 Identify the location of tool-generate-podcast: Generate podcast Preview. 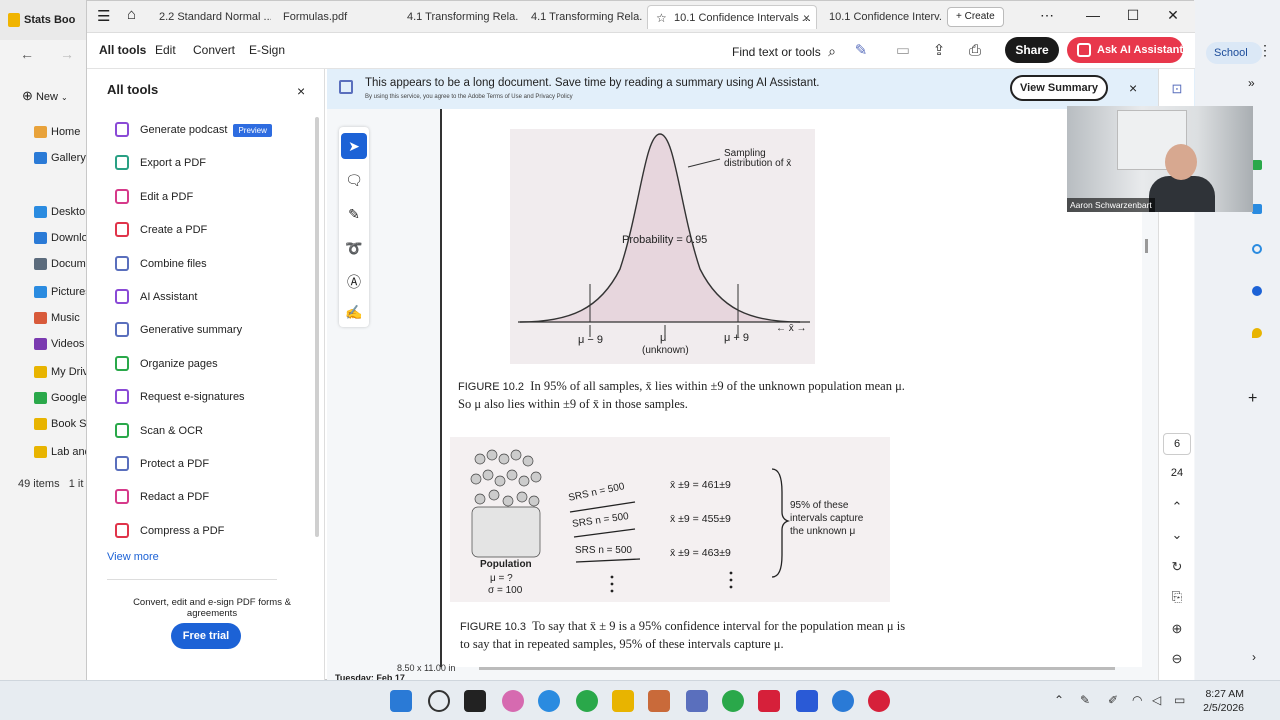
(215, 130).